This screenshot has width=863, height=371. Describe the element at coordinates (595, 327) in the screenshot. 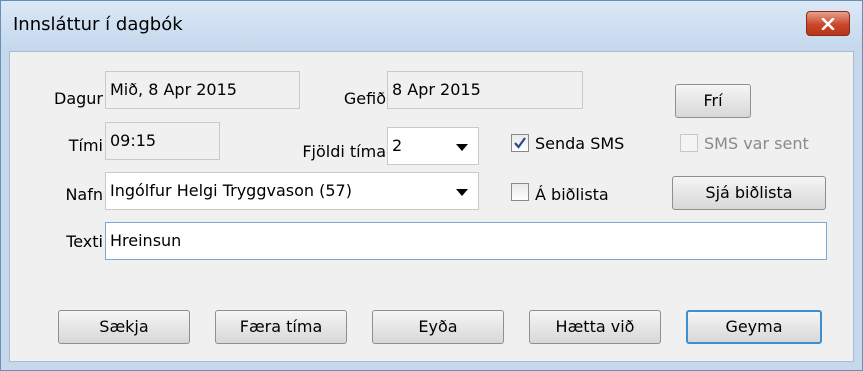

I see `haetta-vid-button: Hætta við` at that location.